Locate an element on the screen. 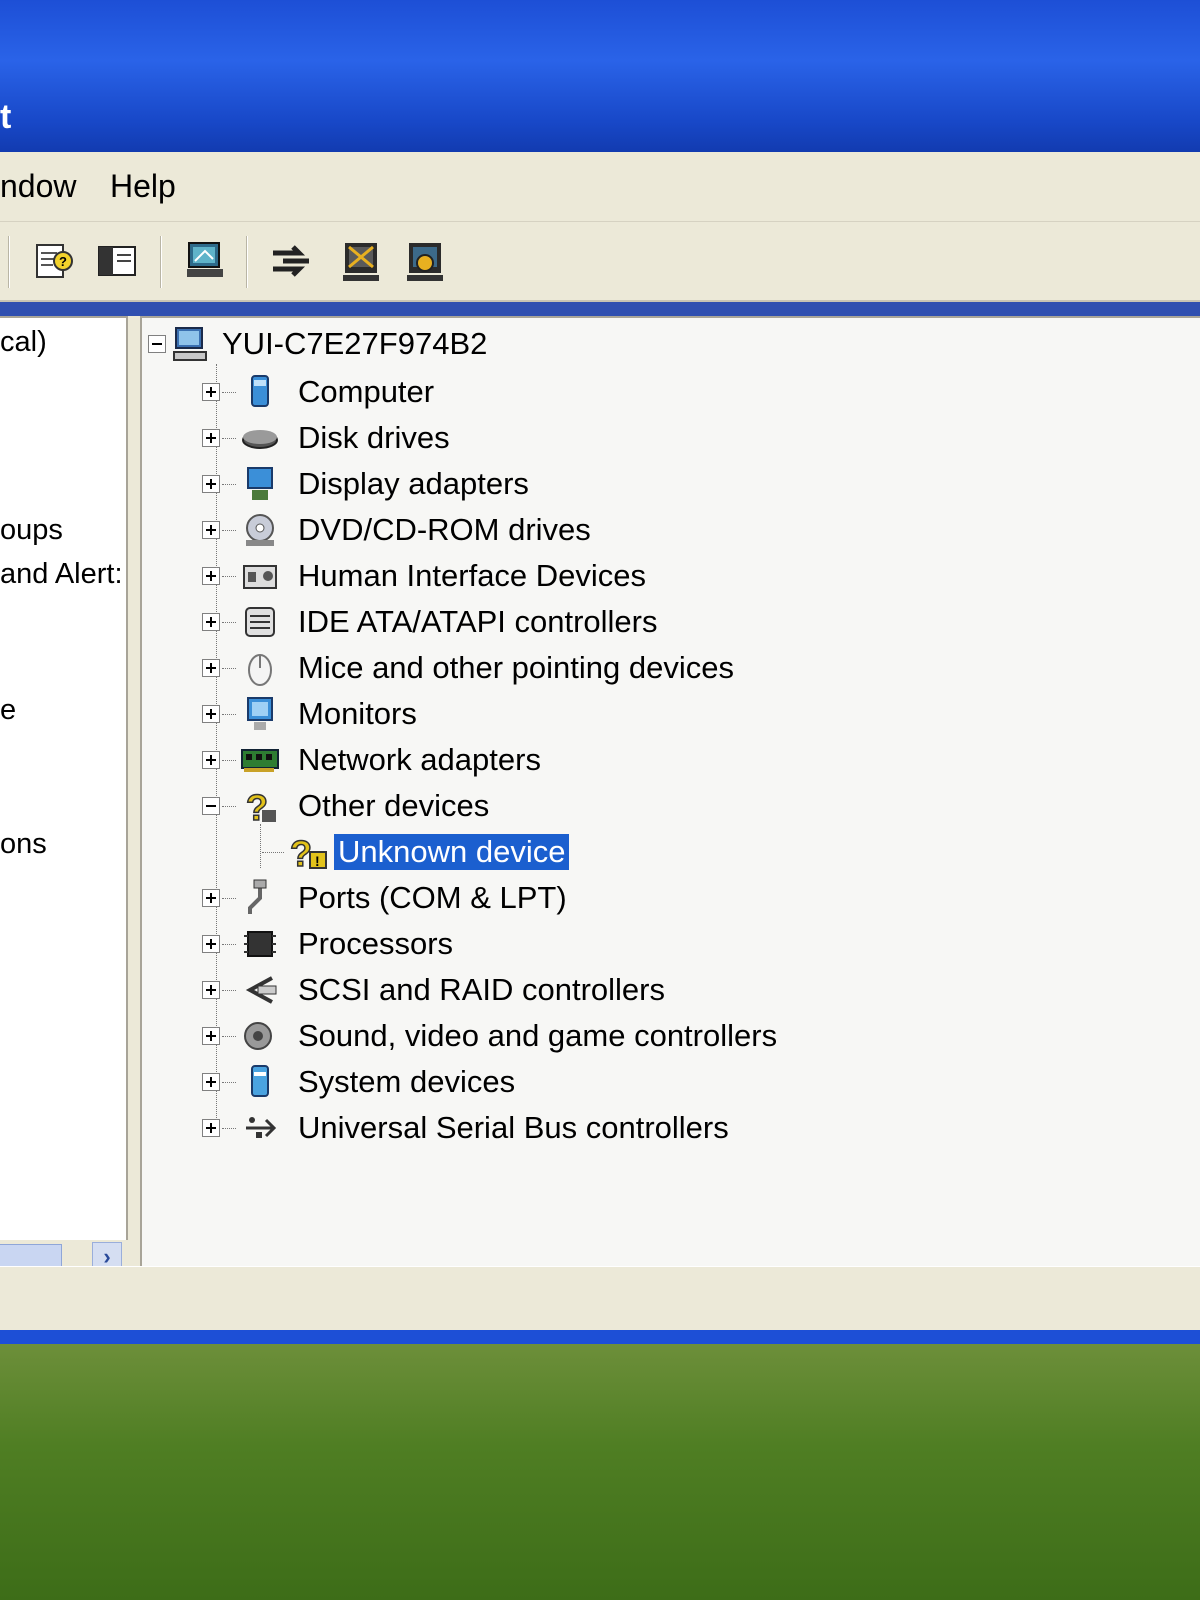 This screenshot has height=1600, width=1200. menu-bar: ndow Help is located at coordinates (600, 187).